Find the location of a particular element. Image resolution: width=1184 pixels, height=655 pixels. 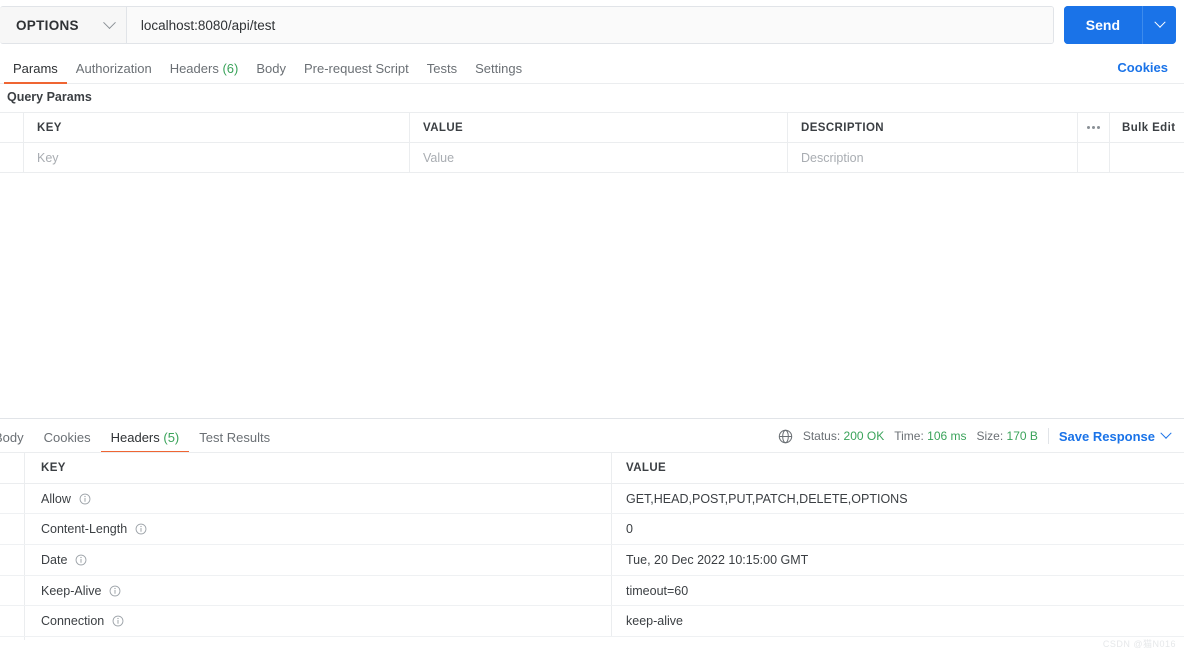

tab-label: Settings is located at coordinates (499, 68).